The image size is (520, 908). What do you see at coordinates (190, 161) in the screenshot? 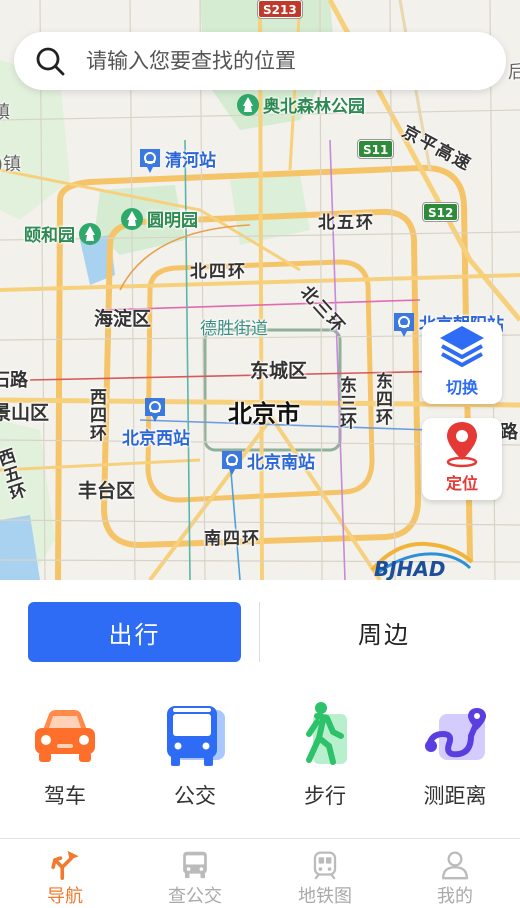
I see `map-label-text: 清河站` at bounding box center [190, 161].